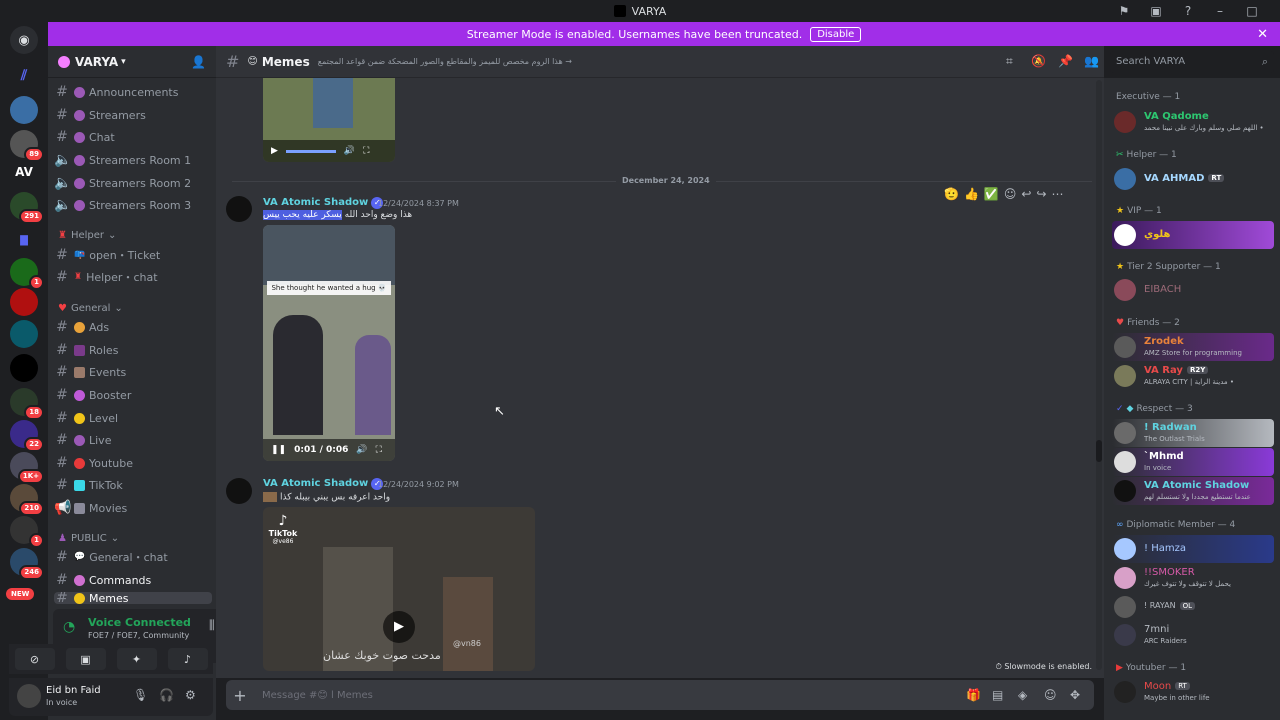  I want to click on members-icon: 👥, so click(1091, 61).